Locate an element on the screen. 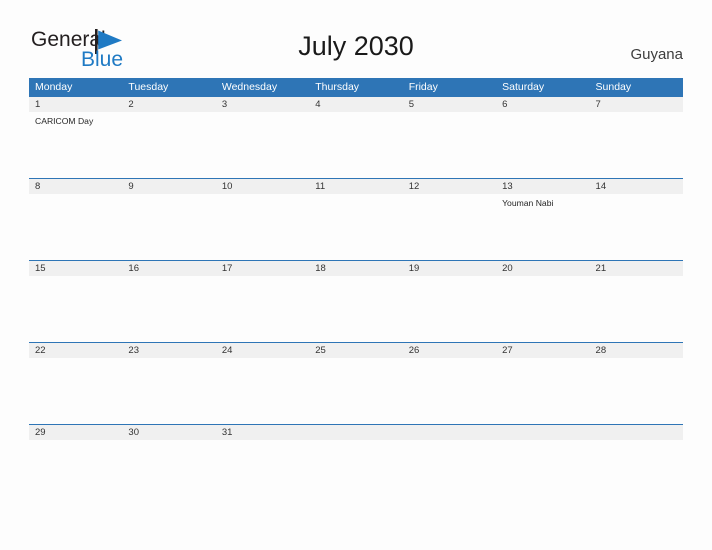  weekday-header-monday: Monday is located at coordinates (54, 87).